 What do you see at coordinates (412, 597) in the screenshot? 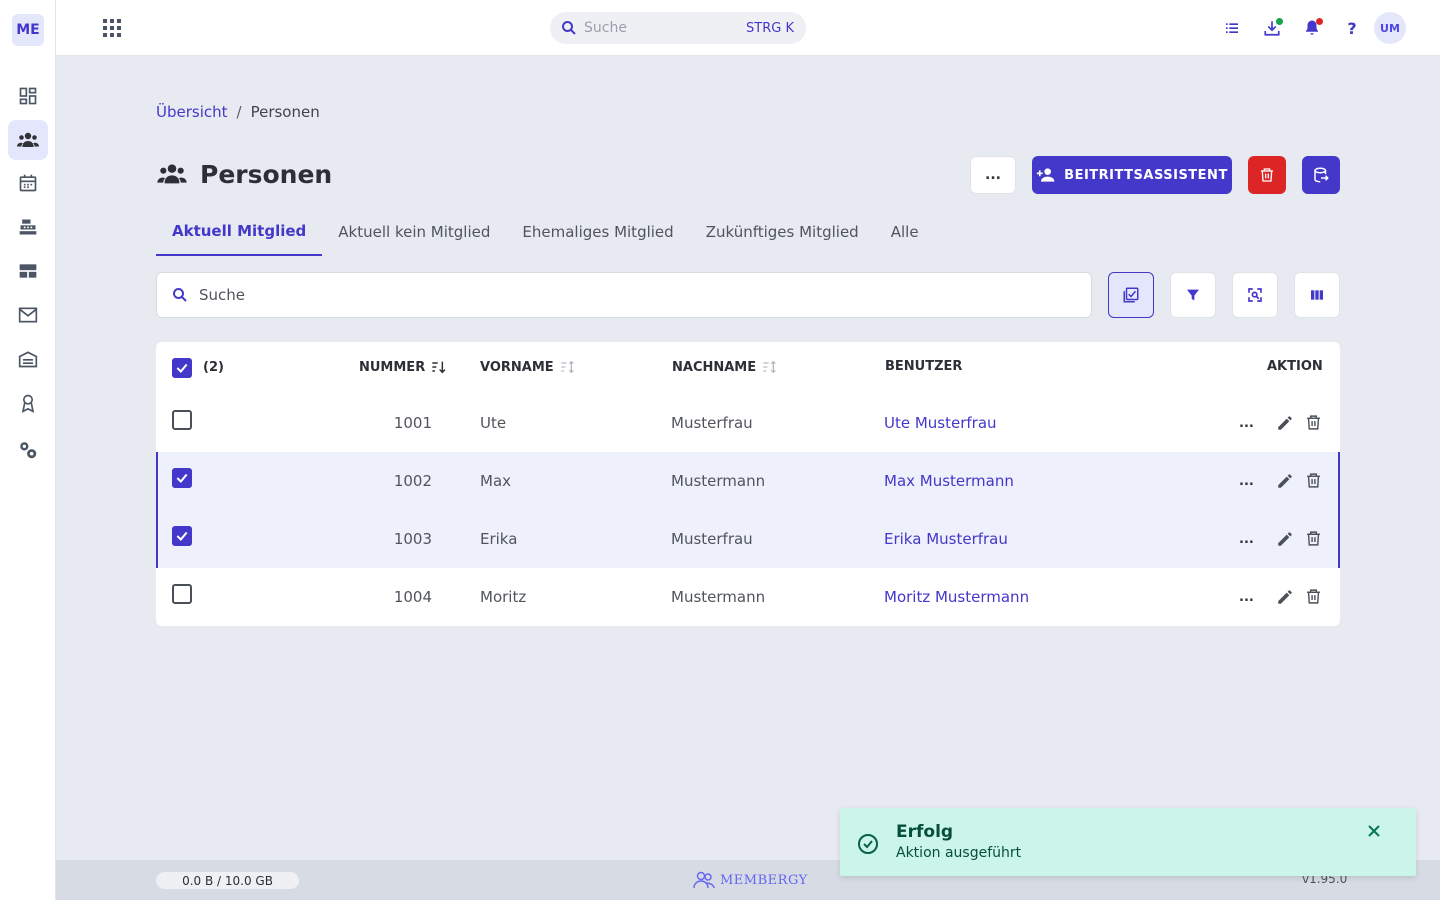
I see `cell-number: 1004` at bounding box center [412, 597].